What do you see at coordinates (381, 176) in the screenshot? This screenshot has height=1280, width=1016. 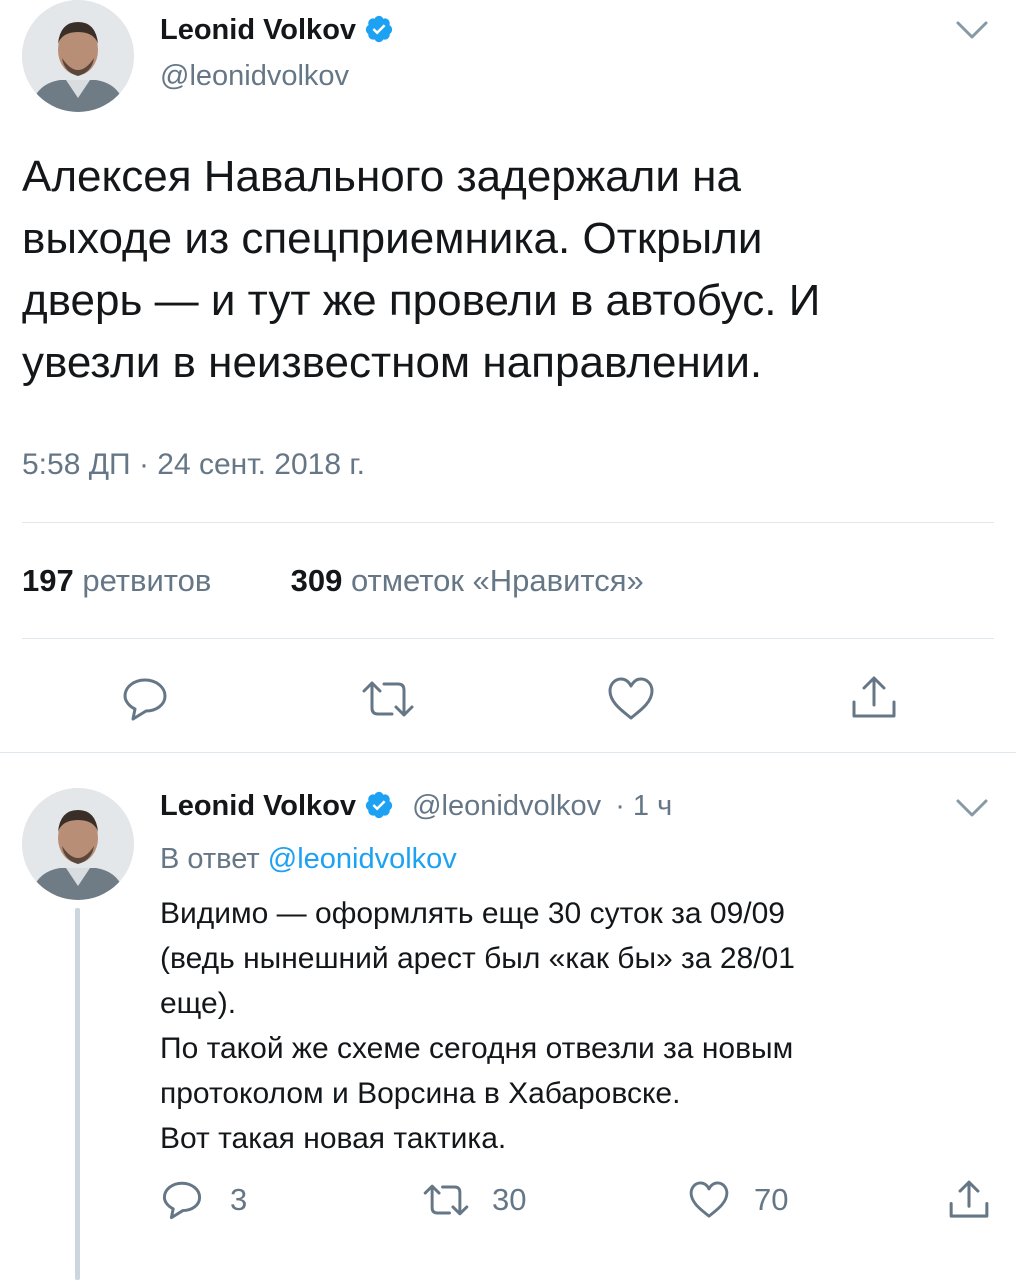 I see `tweet-text-line: Алексея Навального задержали на` at bounding box center [381, 176].